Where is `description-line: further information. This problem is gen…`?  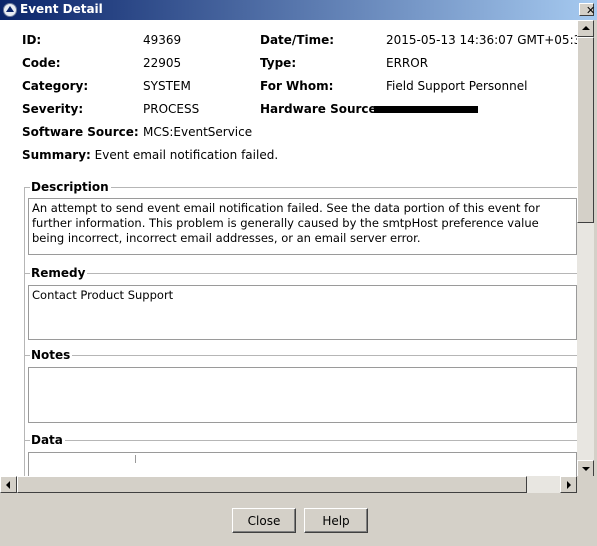 description-line: further information. This problem is gen… is located at coordinates (285, 223).